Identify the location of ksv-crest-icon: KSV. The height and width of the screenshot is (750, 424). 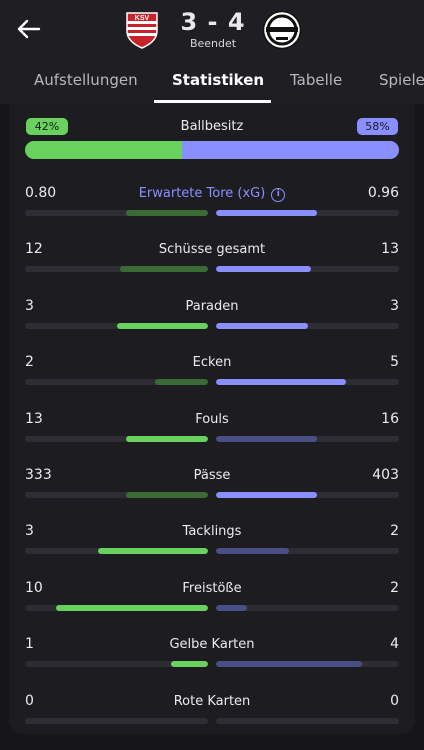
(142, 30).